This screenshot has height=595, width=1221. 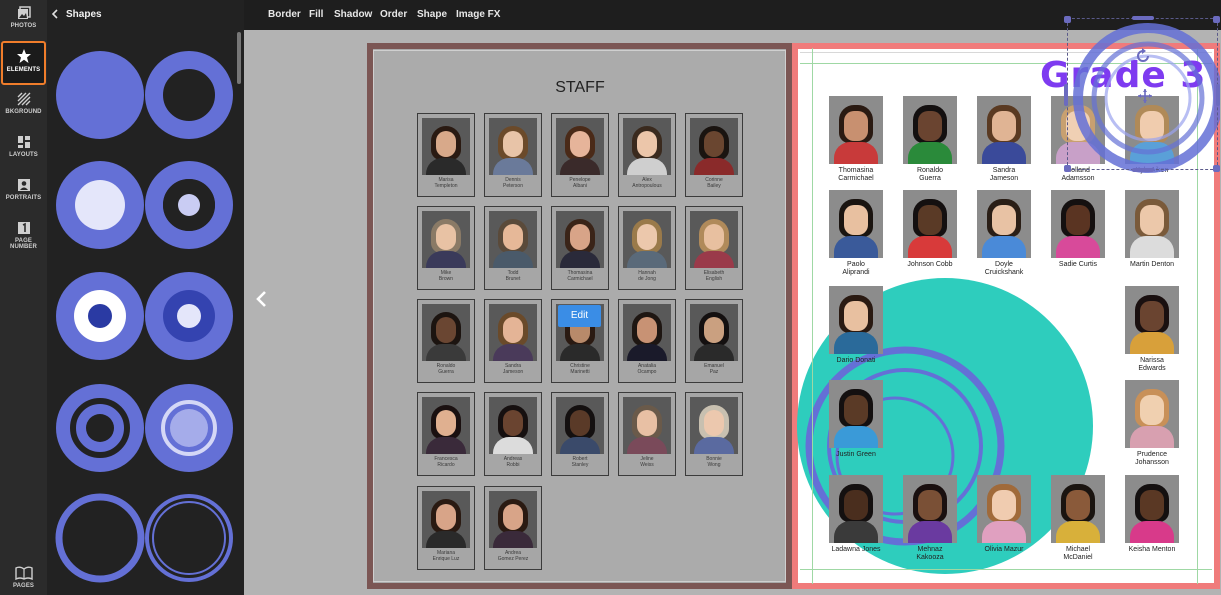 I want to click on staff-portrait-card: Emanuel Paz, so click(x=714, y=341).